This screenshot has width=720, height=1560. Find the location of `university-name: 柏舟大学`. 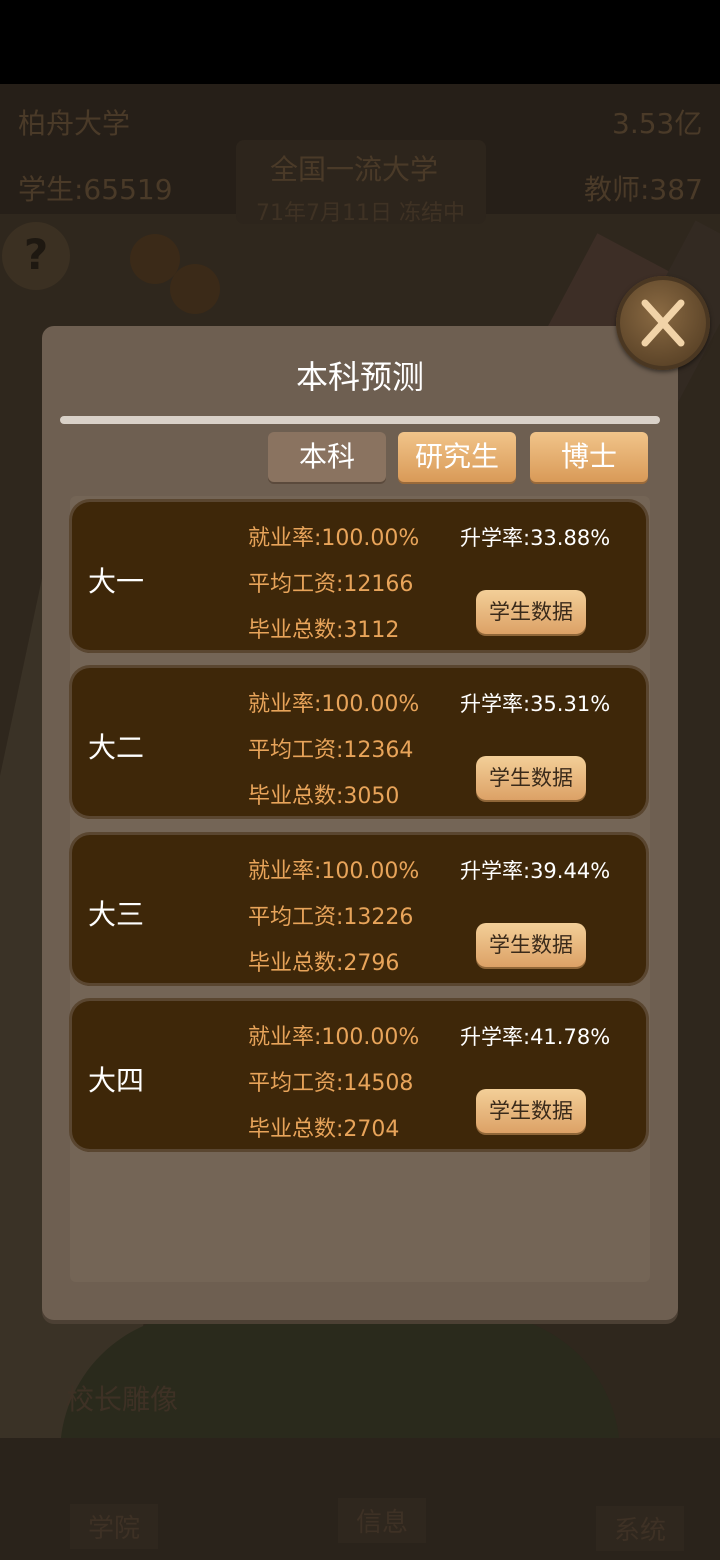

university-name: 柏舟大学 is located at coordinates (74, 123).